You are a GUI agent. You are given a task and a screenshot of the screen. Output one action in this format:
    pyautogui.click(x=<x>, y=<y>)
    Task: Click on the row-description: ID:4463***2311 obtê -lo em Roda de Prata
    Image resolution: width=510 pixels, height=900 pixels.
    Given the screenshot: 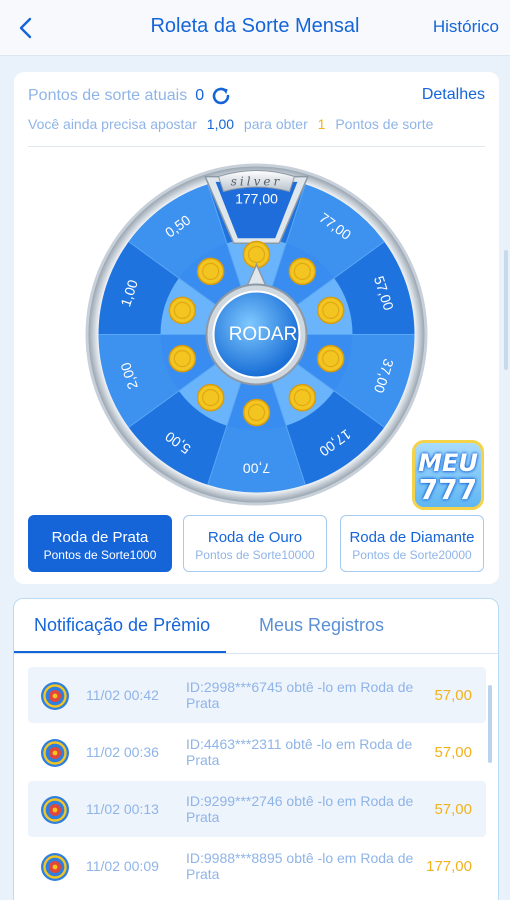 What is the action you would take?
    pyautogui.click(x=299, y=752)
    